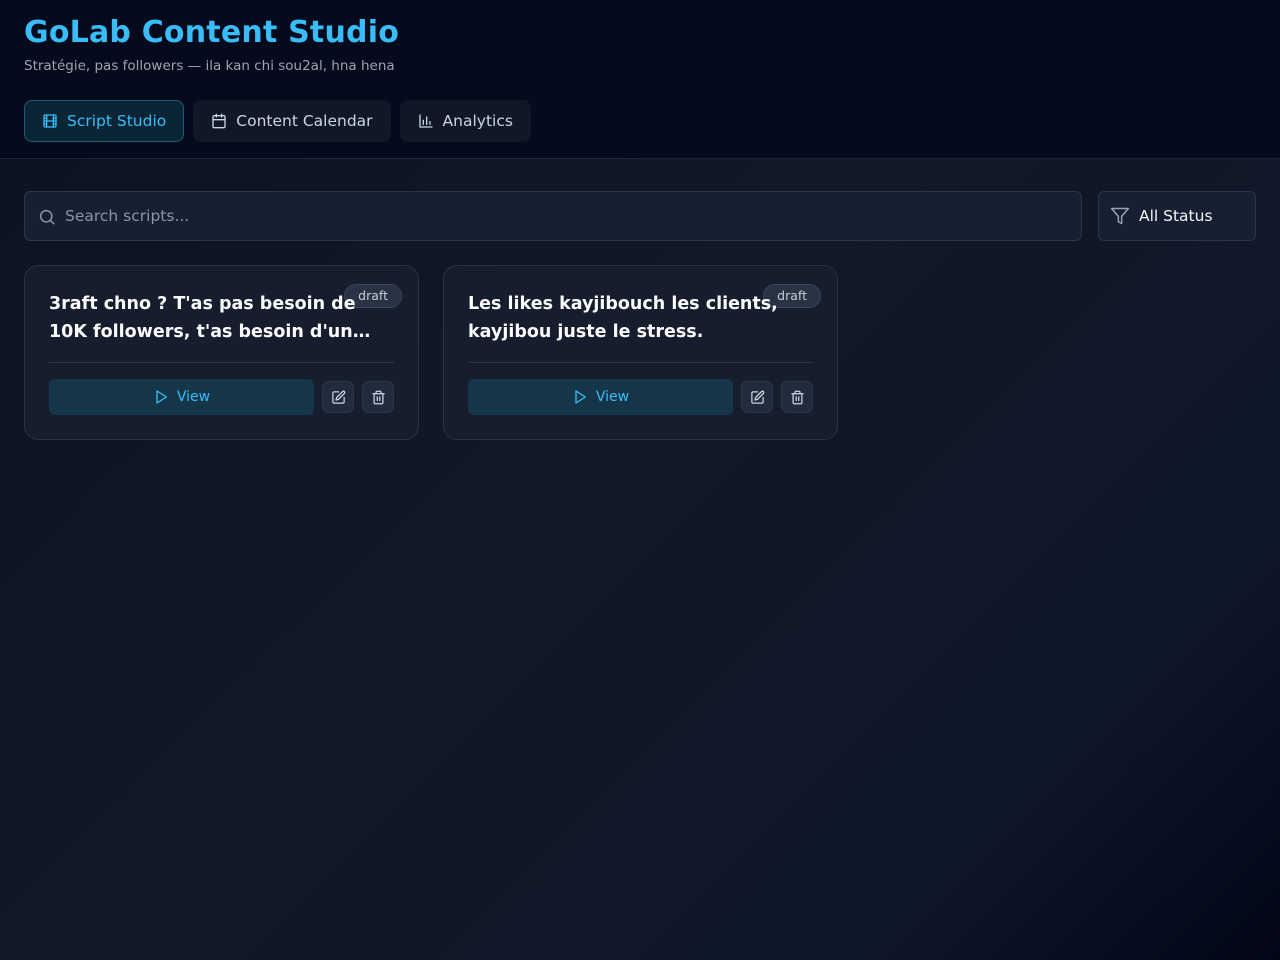 Image resolution: width=1280 pixels, height=960 pixels. I want to click on tab-bar: Script Studio Content Calendar Analytics, so click(277, 121).